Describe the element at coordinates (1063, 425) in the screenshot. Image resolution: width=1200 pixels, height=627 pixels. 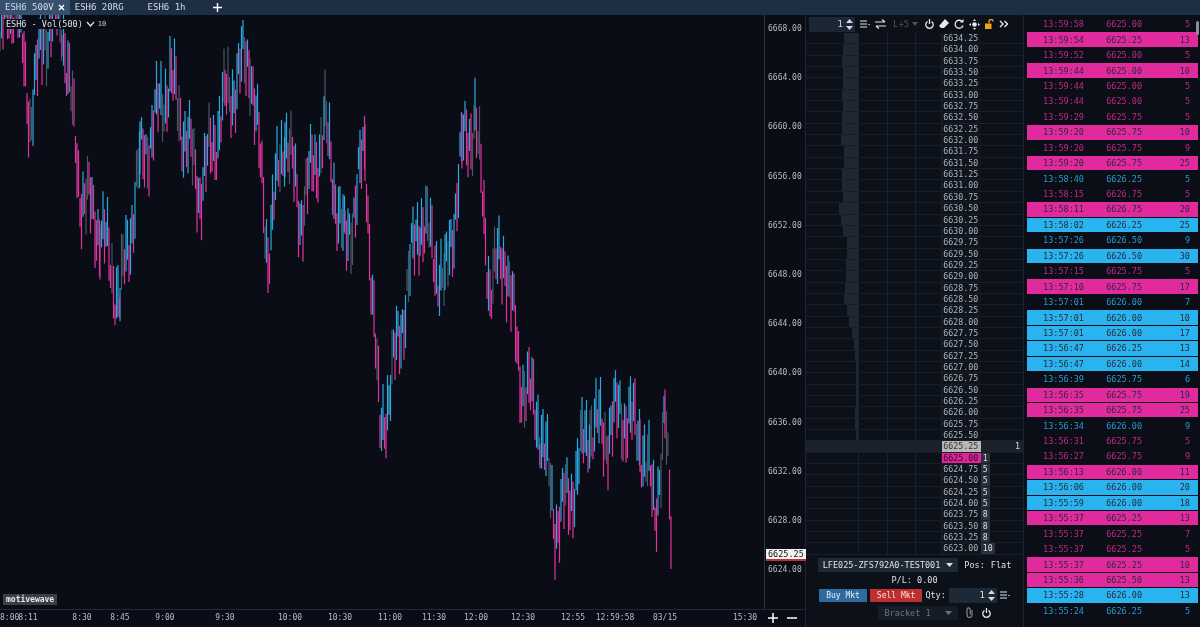
I see `trade-time: 13:56:34` at that location.